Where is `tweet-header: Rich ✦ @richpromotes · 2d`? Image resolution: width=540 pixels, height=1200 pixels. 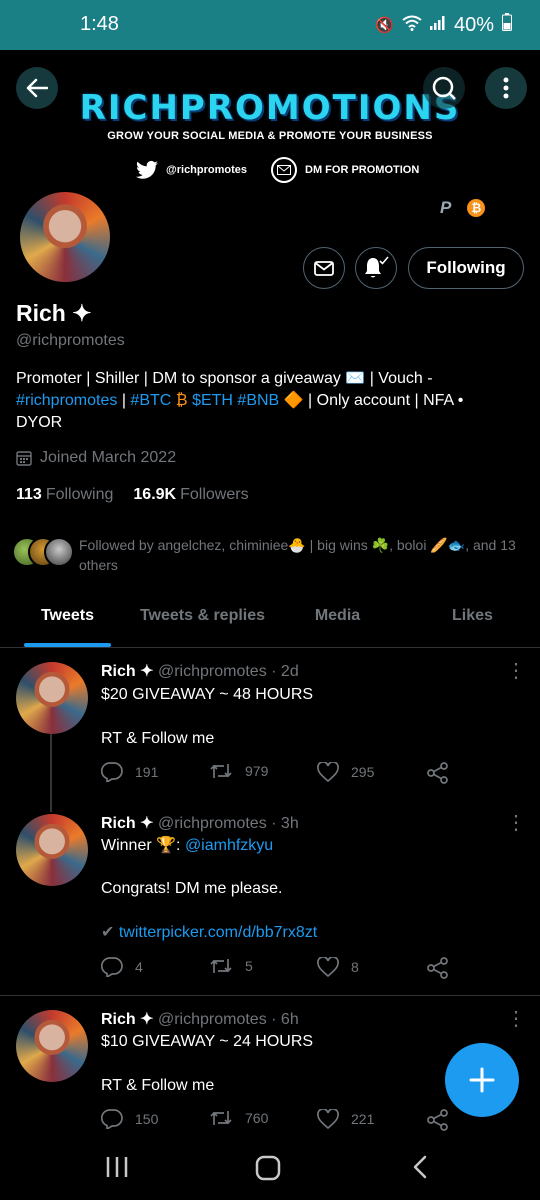 tweet-header: Rich ✦ @richpromotes · 2d is located at coordinates (200, 671).